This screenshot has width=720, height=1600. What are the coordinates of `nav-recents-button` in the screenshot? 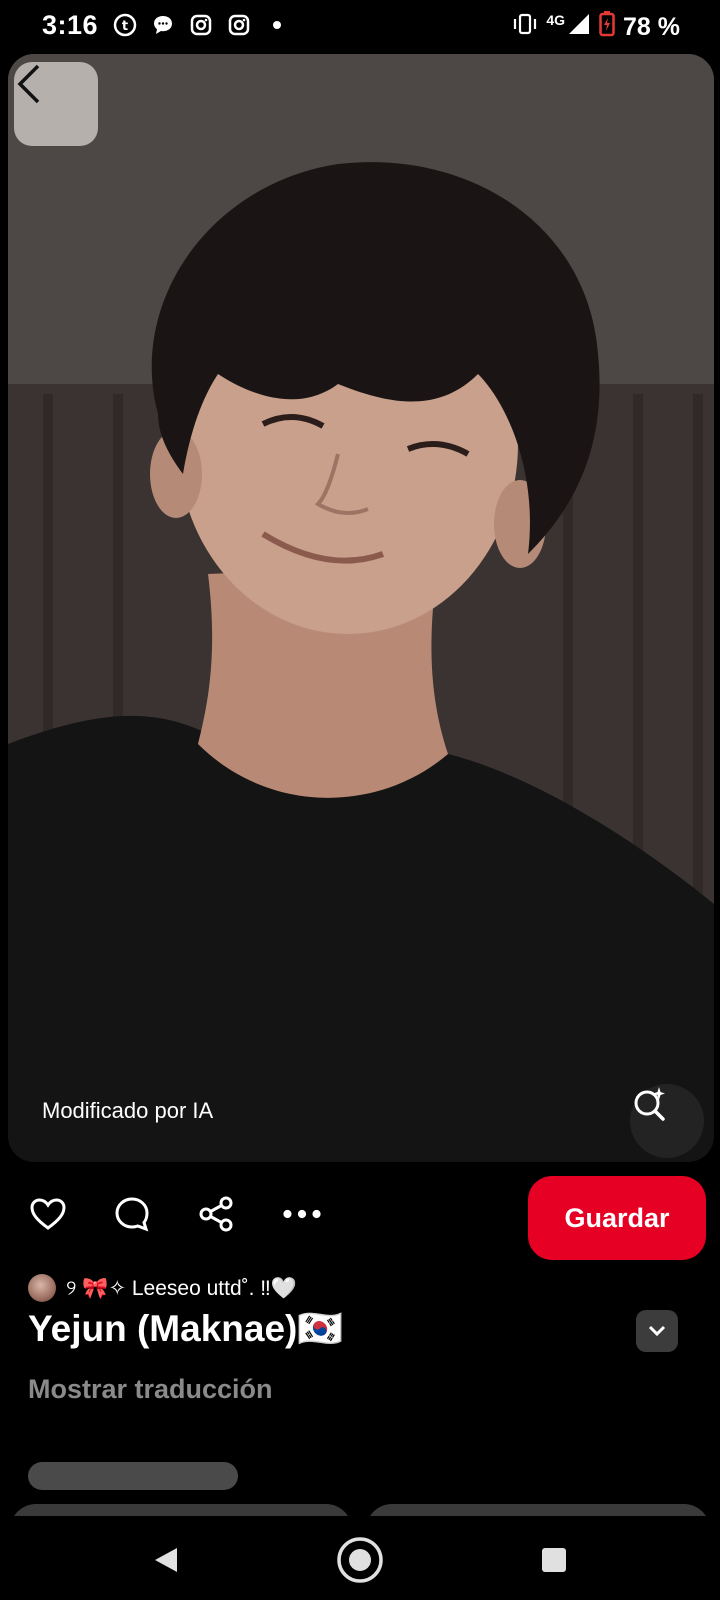 It's located at (554, 1560).